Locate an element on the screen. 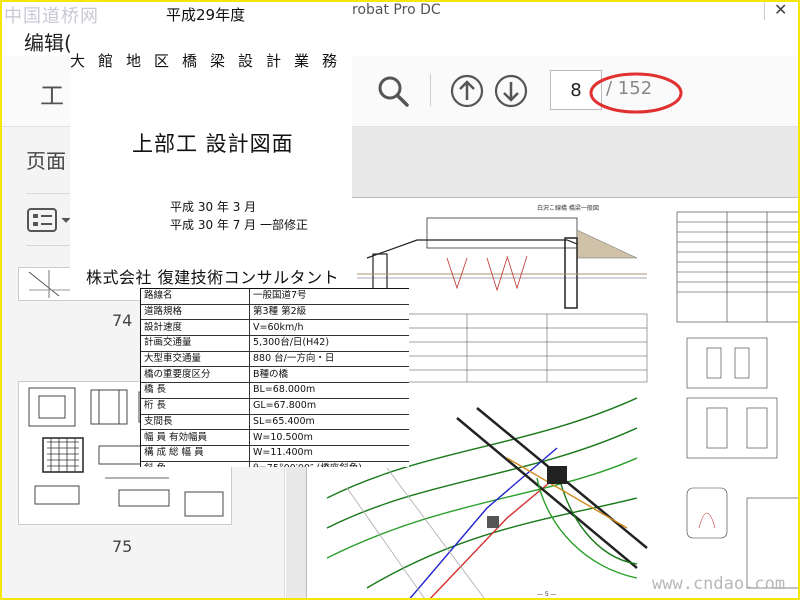  spec-row: 橋の重要度区分 B種の橋 is located at coordinates (275, 375).